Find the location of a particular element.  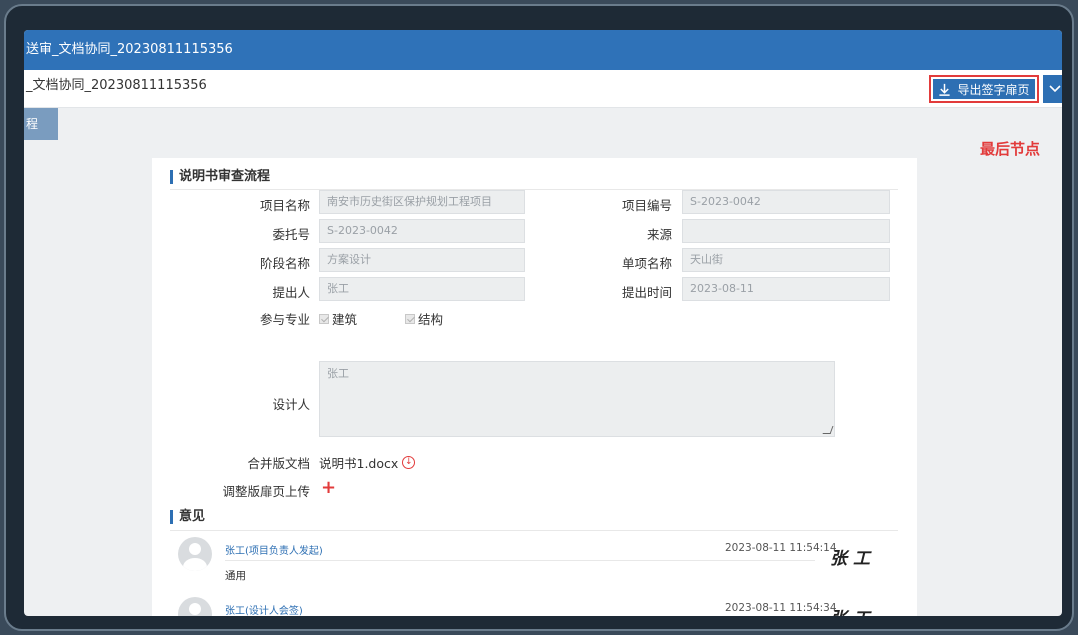

download-icon: ↓ is located at coordinates (409, 462).